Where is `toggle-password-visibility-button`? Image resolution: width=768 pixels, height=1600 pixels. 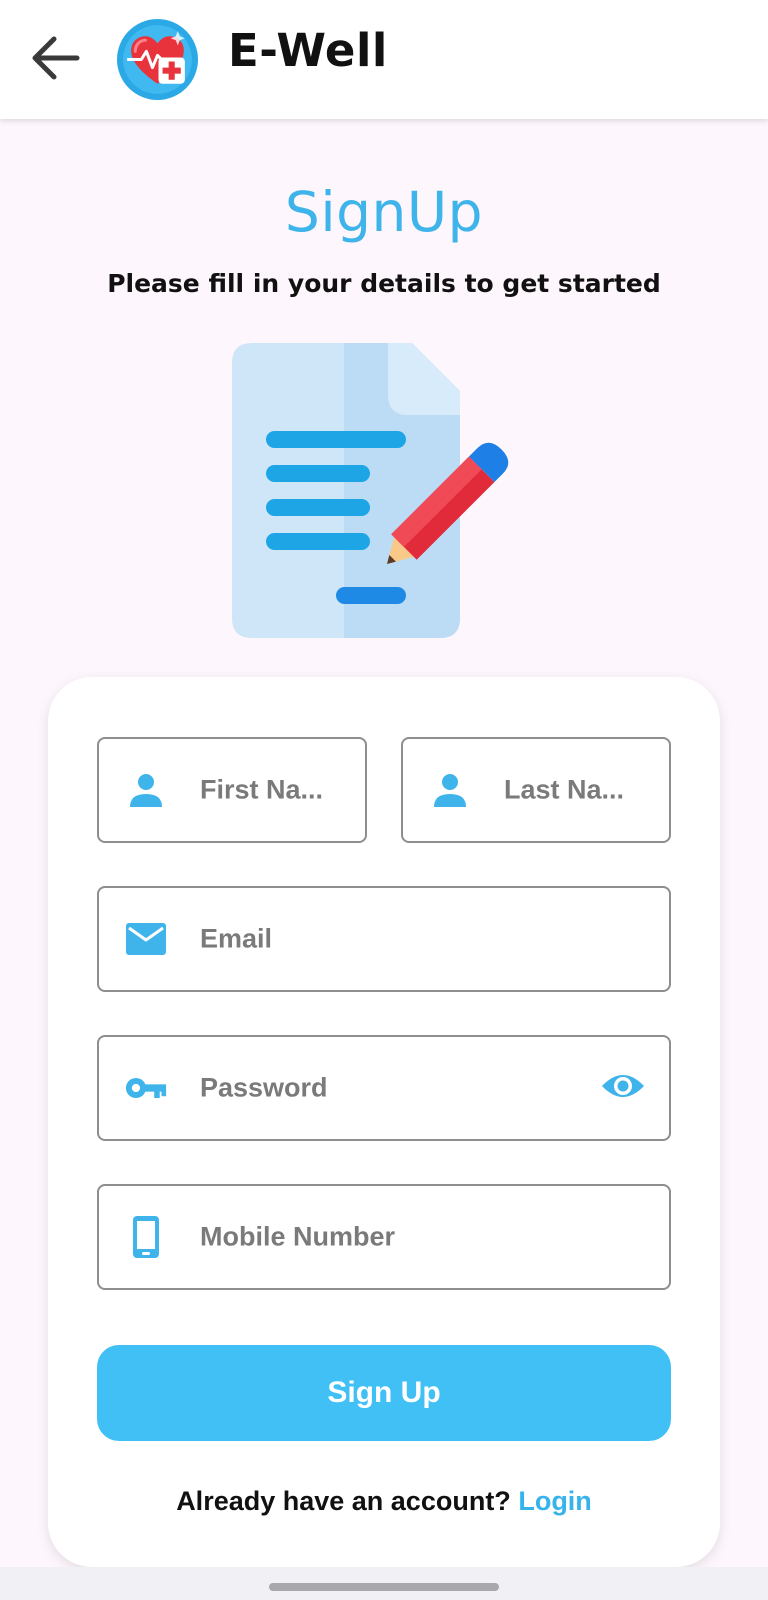 toggle-password-visibility-button is located at coordinates (623, 1088).